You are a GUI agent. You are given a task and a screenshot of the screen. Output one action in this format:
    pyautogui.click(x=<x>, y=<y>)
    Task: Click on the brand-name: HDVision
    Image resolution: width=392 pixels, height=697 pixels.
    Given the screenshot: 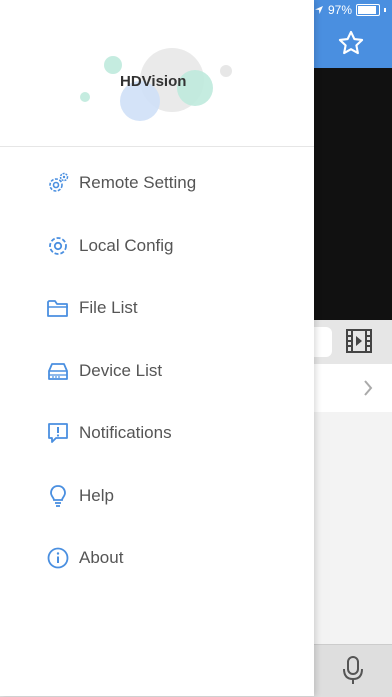 What is the action you would take?
    pyautogui.click(x=153, y=81)
    